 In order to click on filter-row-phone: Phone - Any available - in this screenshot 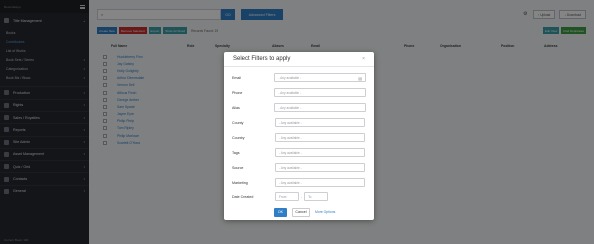, I will do `click(299, 92)`.